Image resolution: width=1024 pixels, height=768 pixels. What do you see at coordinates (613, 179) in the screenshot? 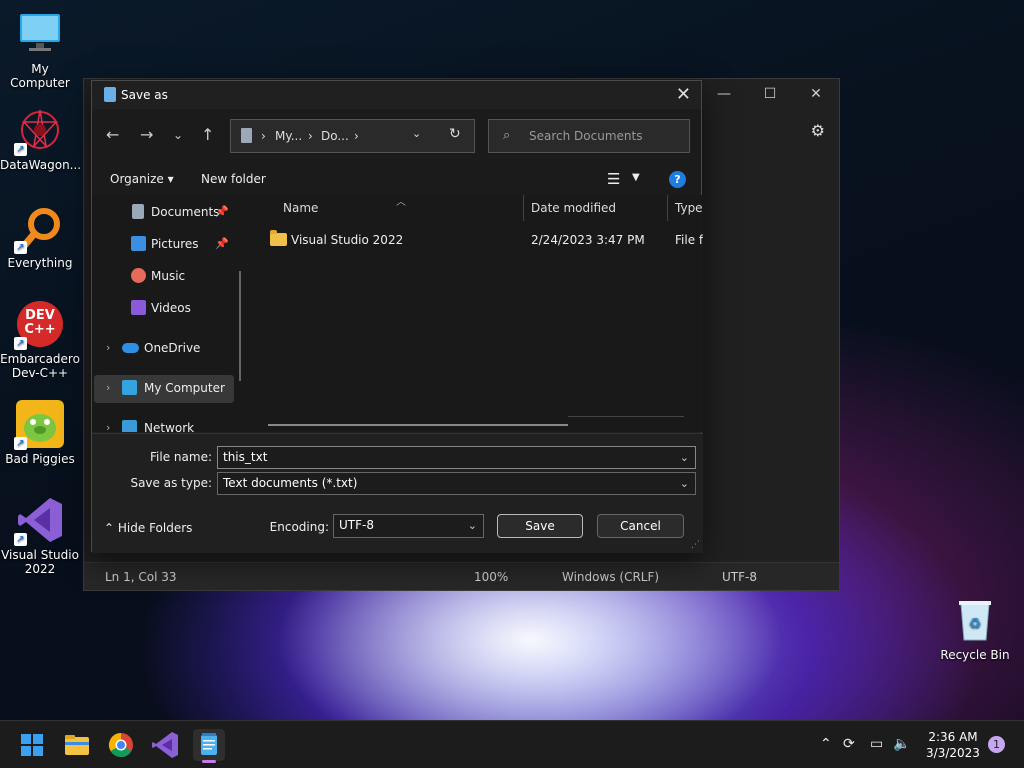
I see `view-list-icon: ☰` at bounding box center [613, 179].